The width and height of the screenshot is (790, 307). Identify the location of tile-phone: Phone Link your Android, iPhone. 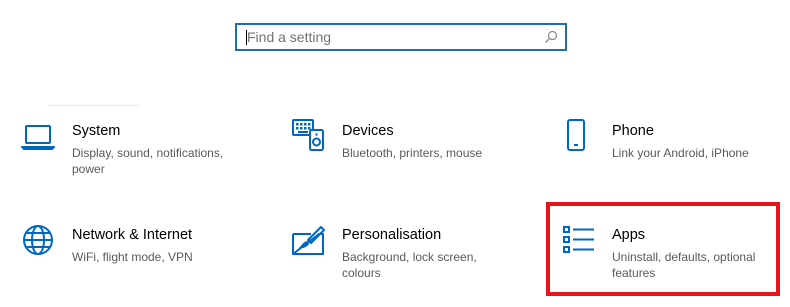
(675, 158).